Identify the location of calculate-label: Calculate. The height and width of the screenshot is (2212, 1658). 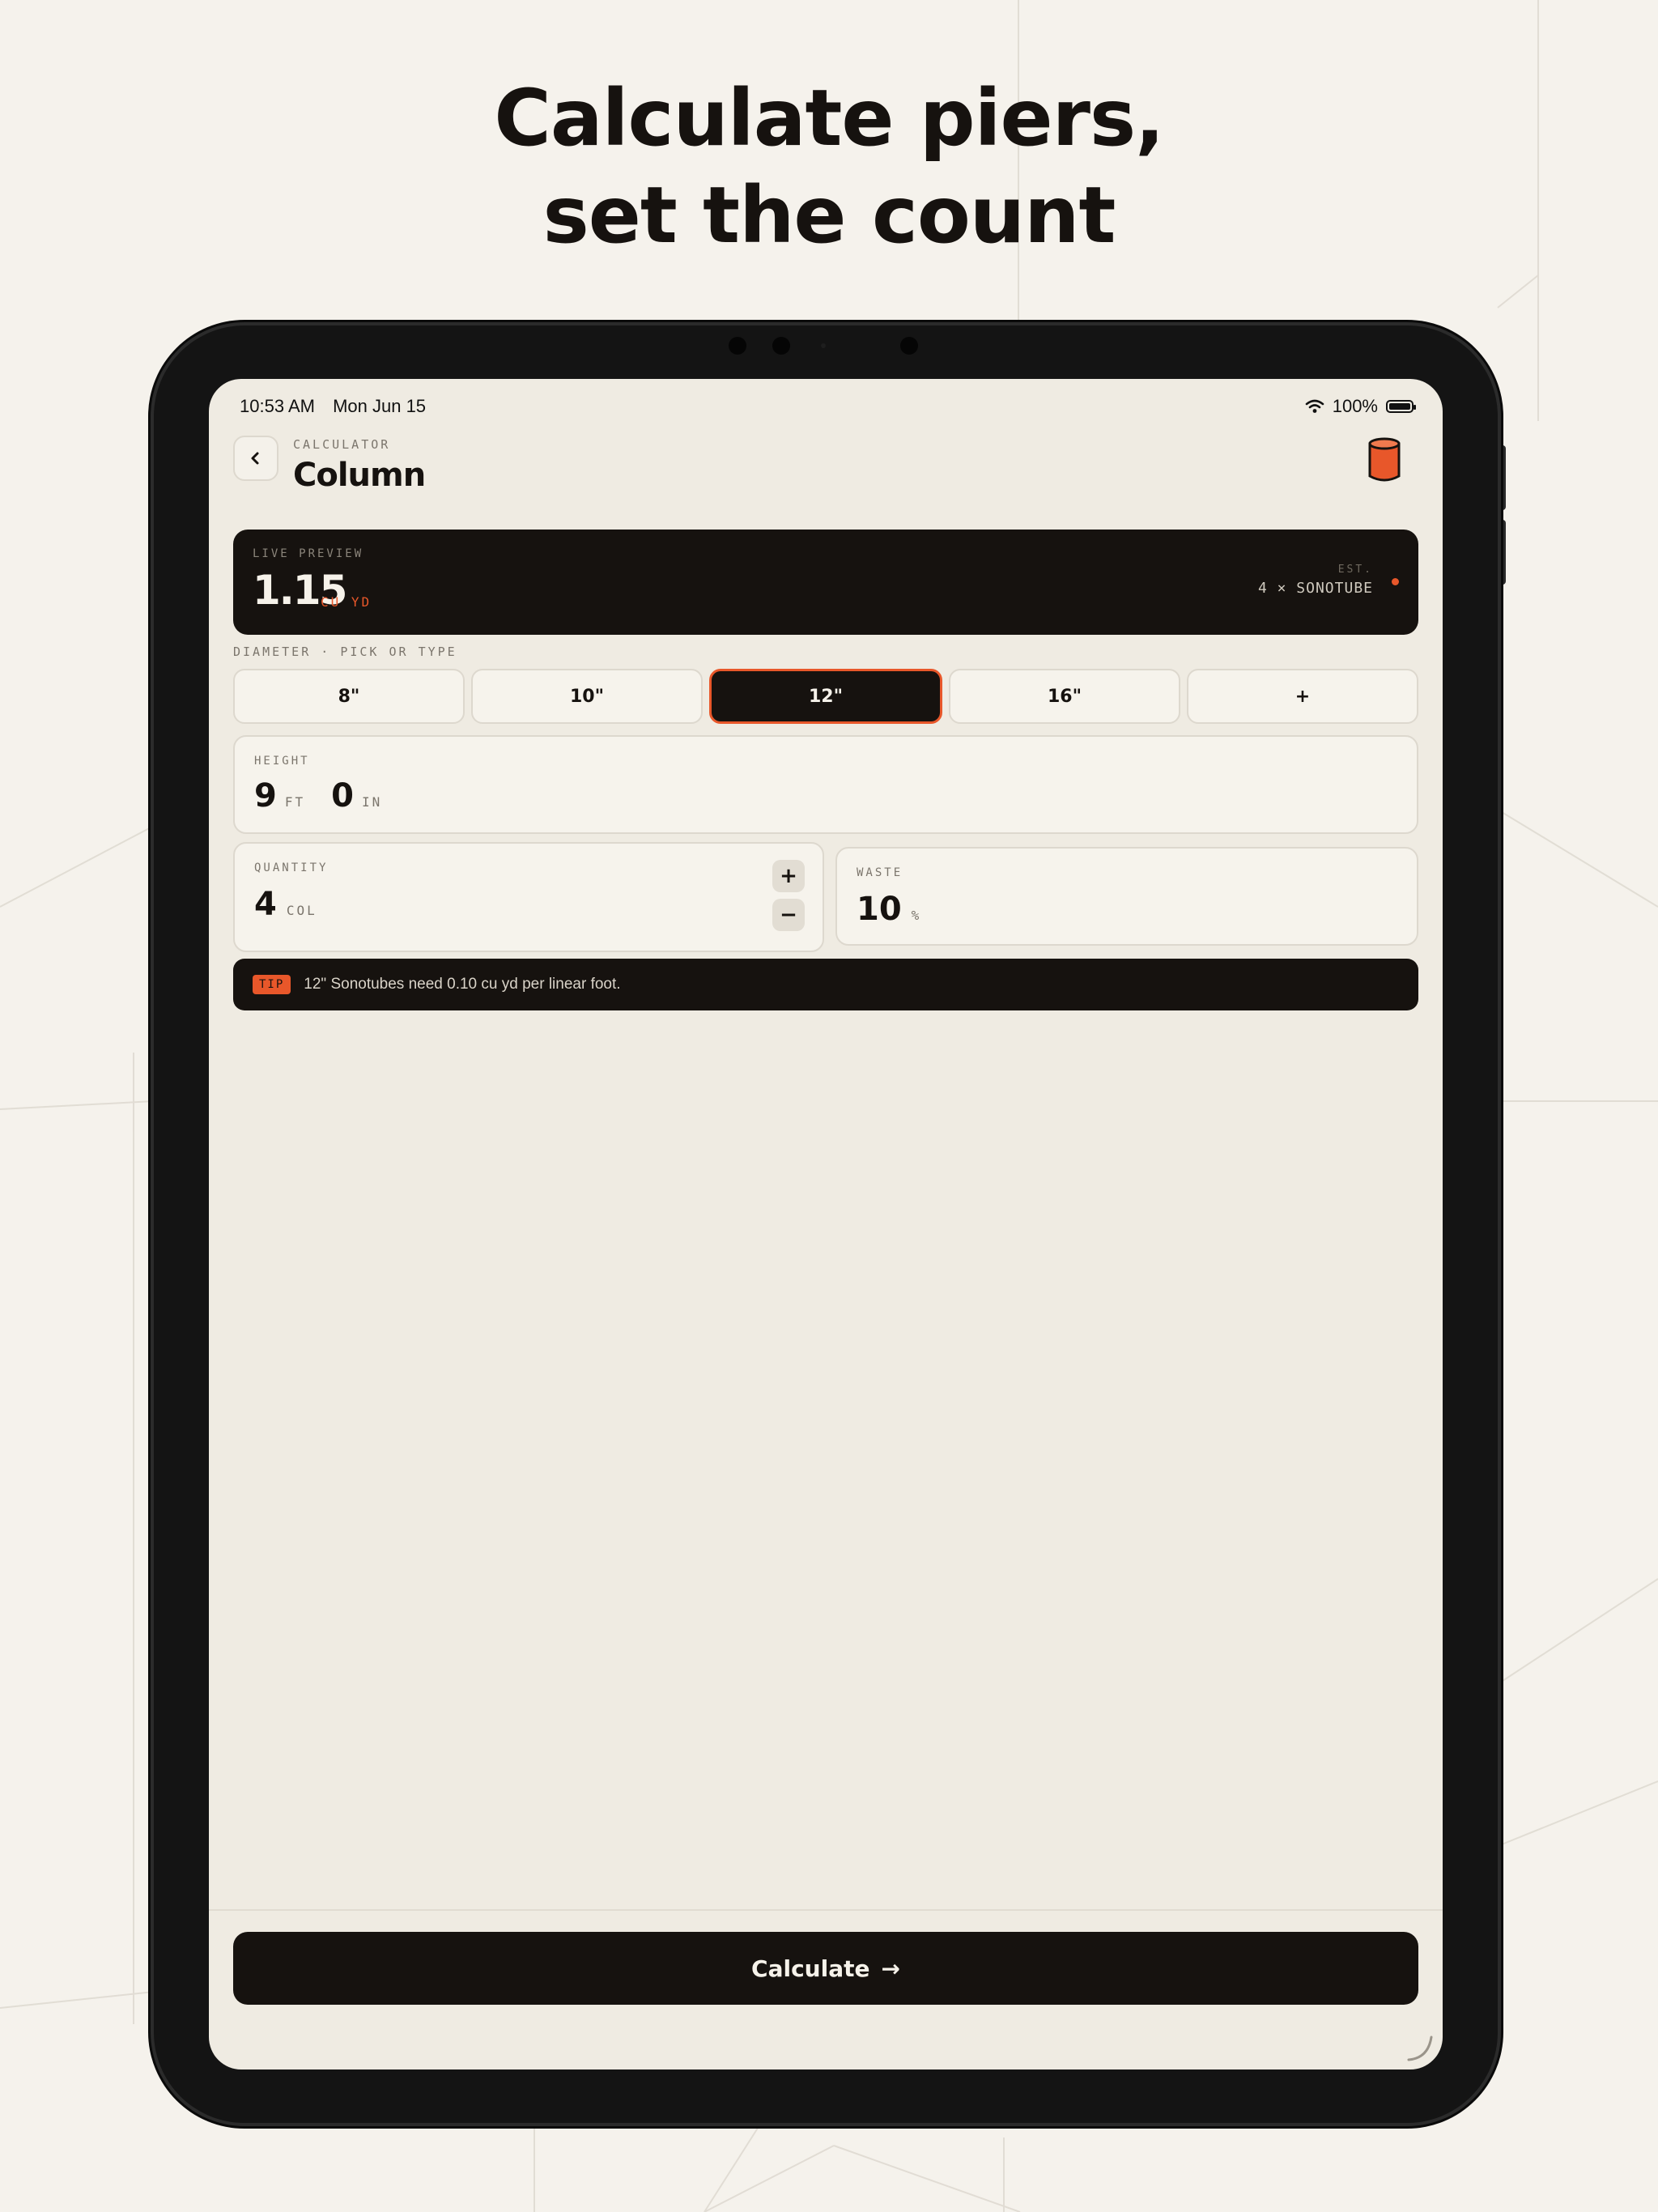
(810, 1968).